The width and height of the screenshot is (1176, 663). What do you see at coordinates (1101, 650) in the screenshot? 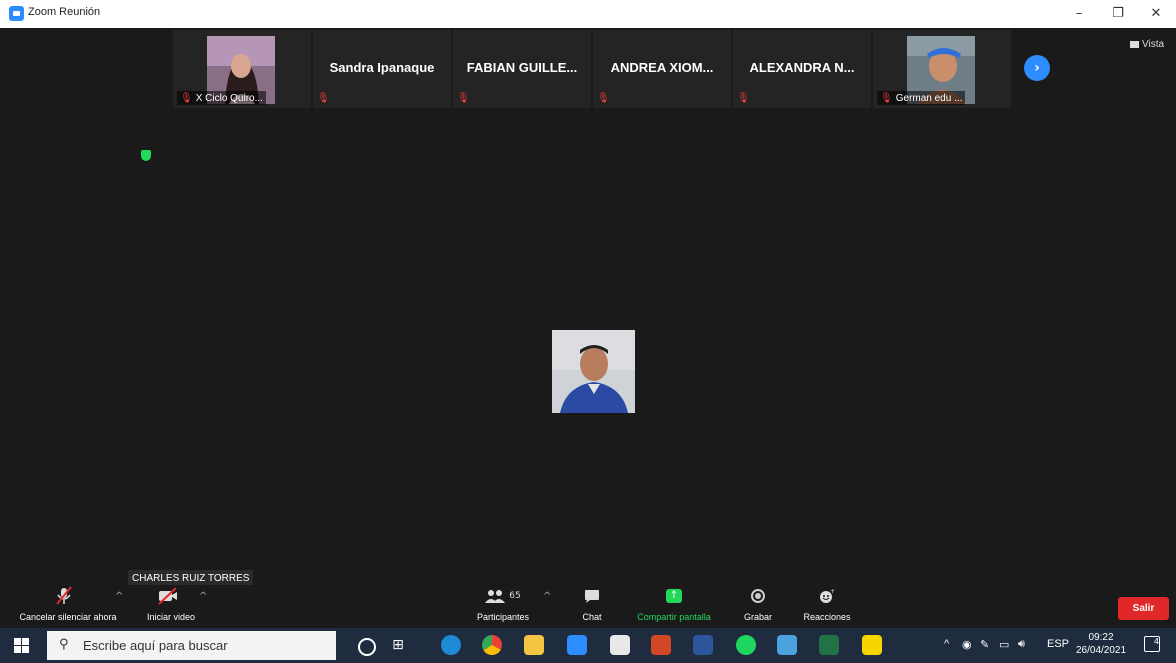
I see `clock-date: 26/04/2021` at bounding box center [1101, 650].